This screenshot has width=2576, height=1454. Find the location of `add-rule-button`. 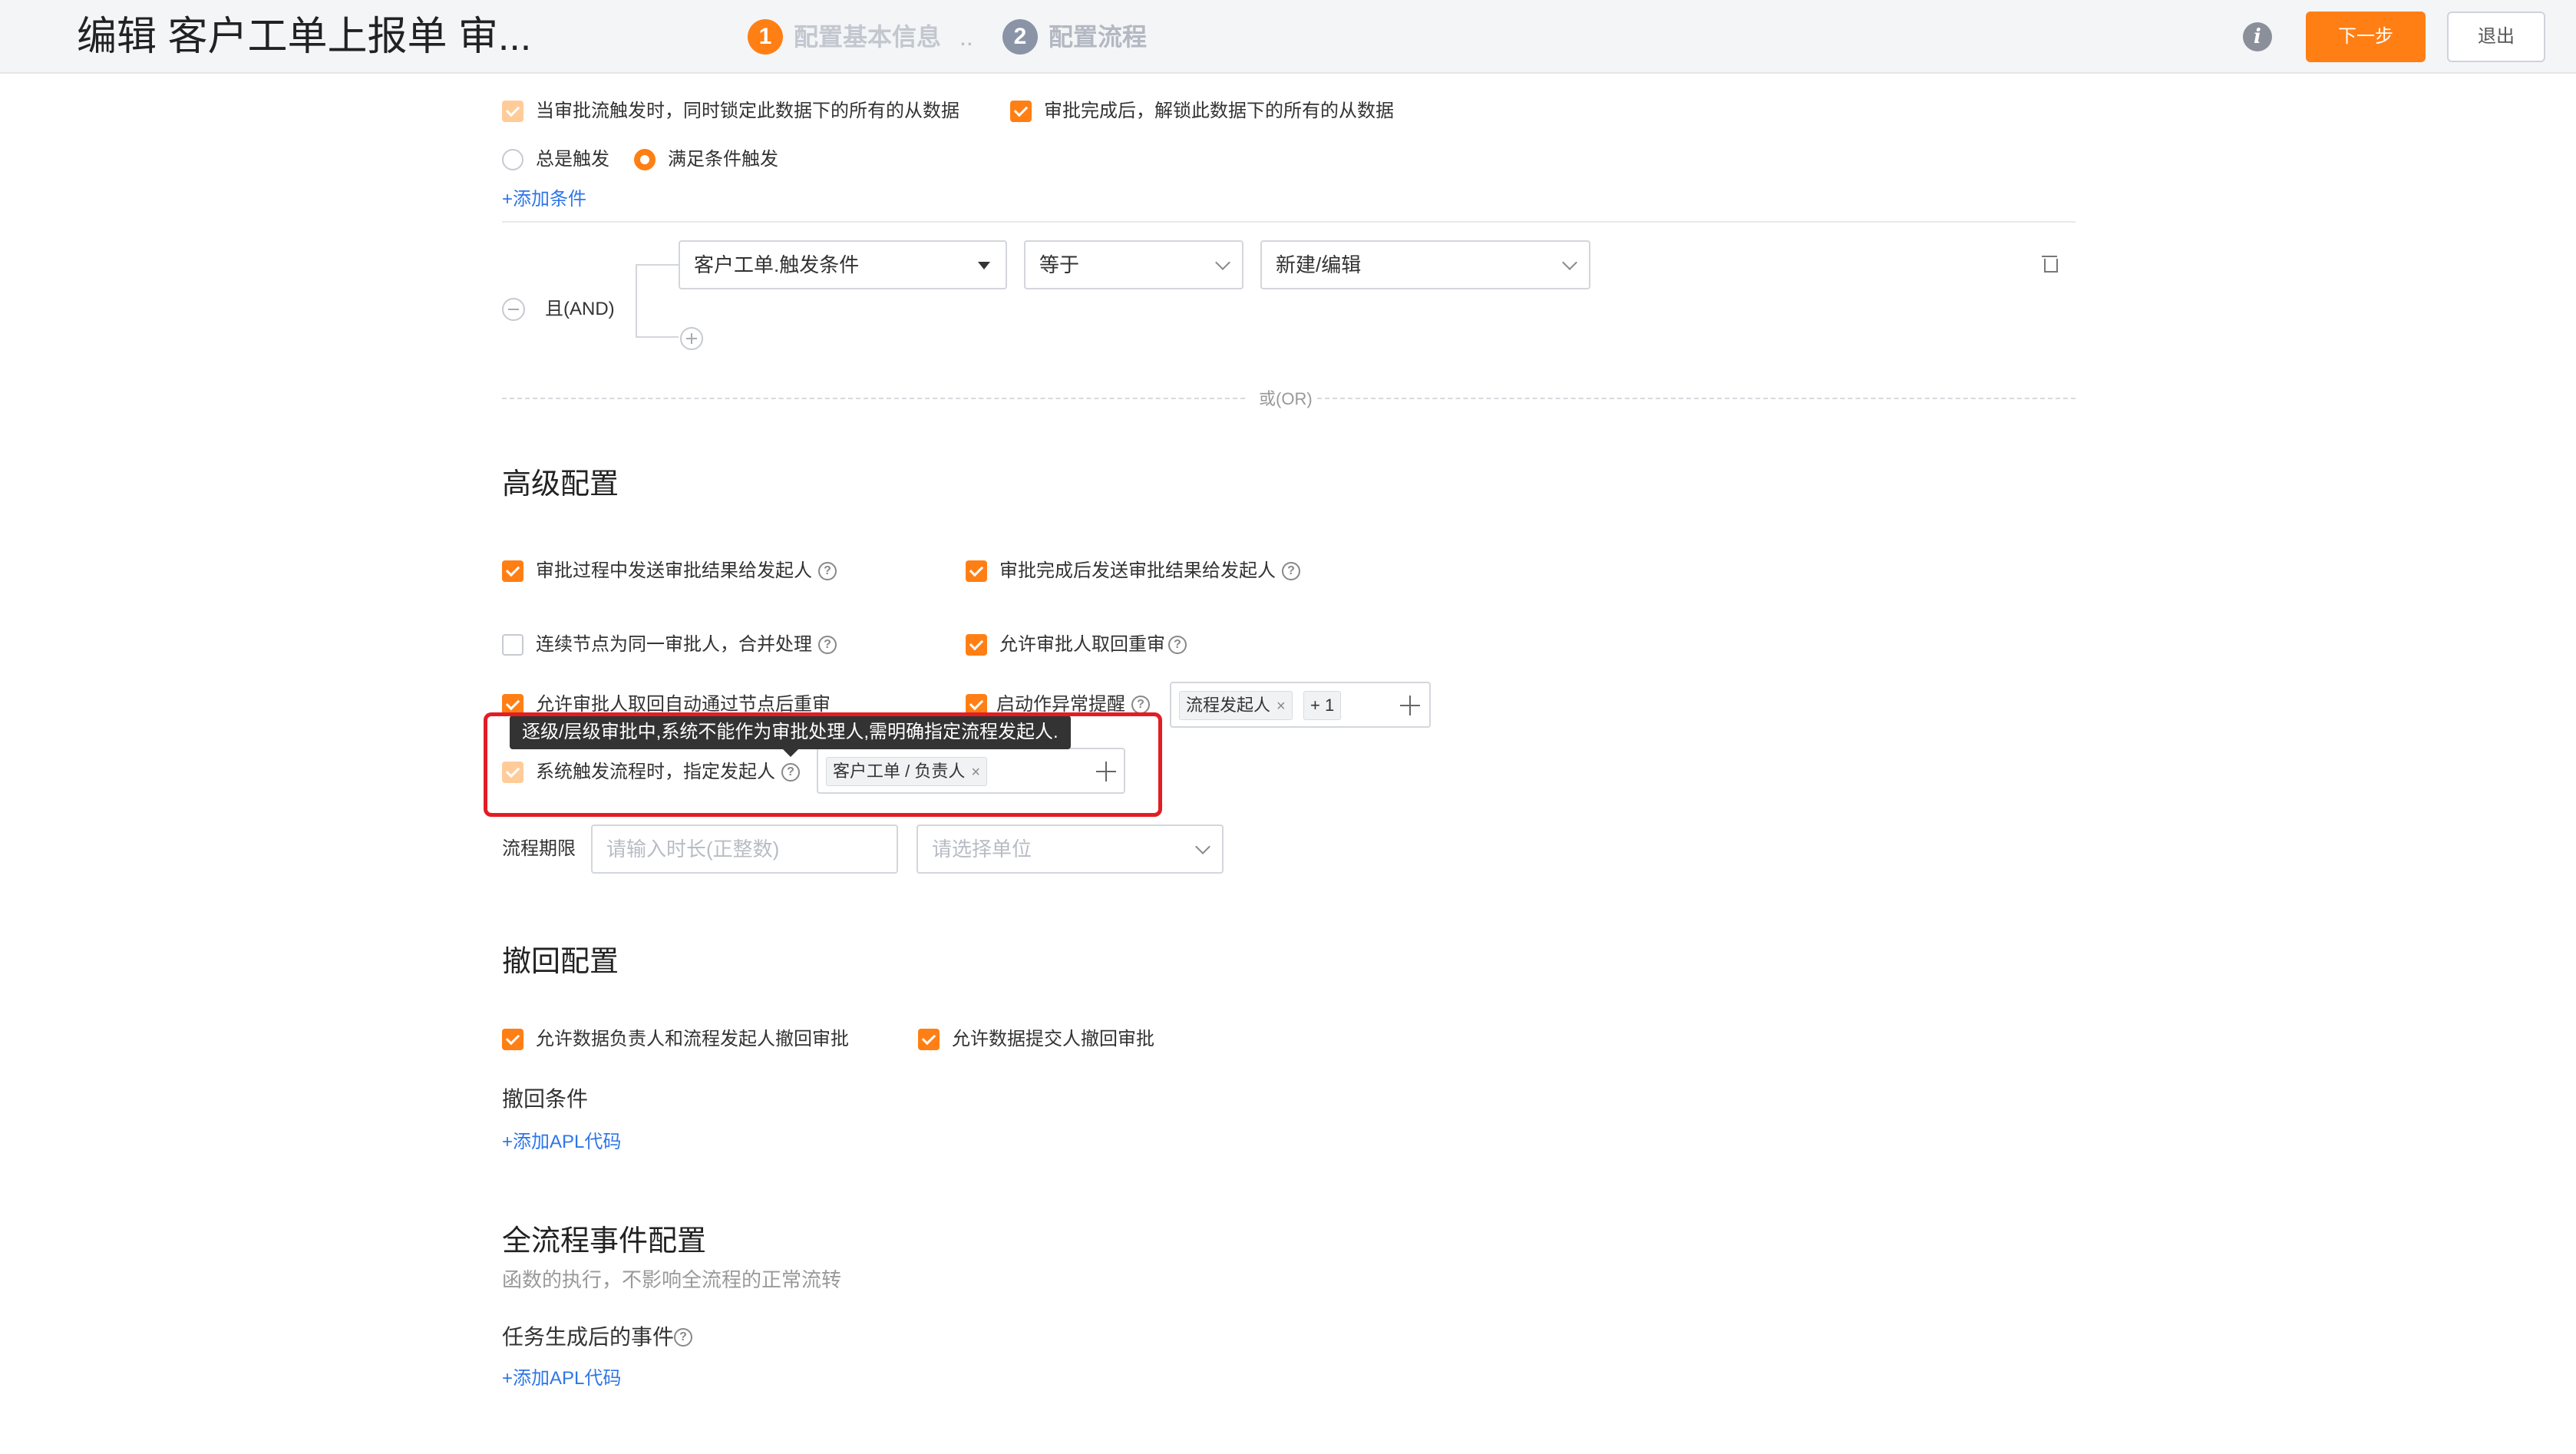

add-rule-button is located at coordinates (691, 338).